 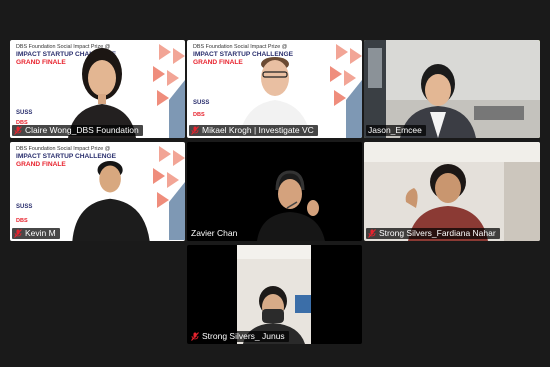 What do you see at coordinates (82, 130) in the screenshot?
I see `participant-name: Claire Wong_DBS Foundation` at bounding box center [82, 130].